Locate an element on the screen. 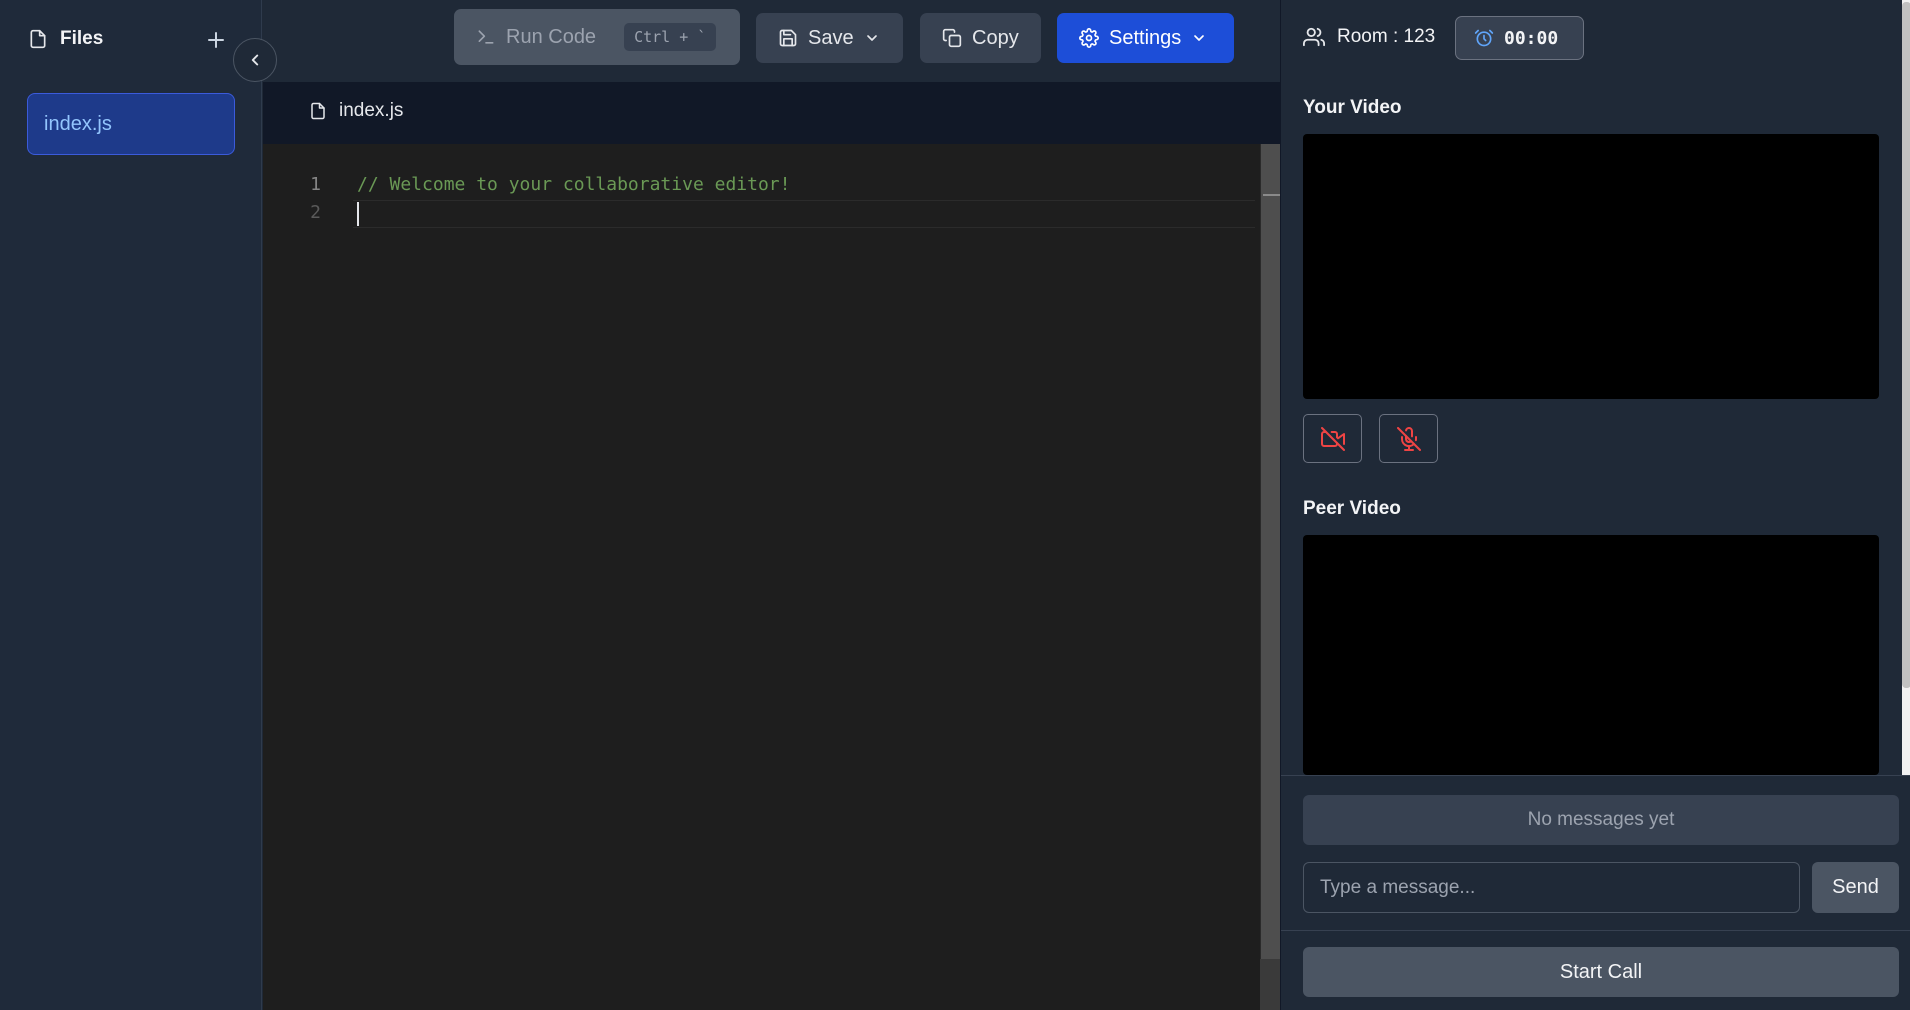  mic-off-icon is located at coordinates (1408, 438).